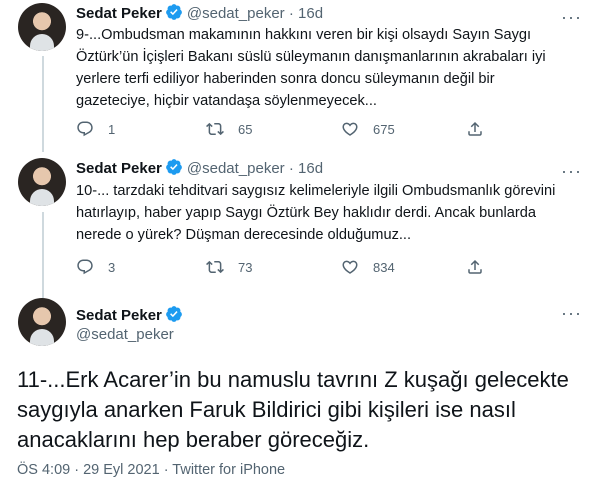 This screenshot has width=596, height=496. I want to click on retweet-count: 65, so click(245, 129).